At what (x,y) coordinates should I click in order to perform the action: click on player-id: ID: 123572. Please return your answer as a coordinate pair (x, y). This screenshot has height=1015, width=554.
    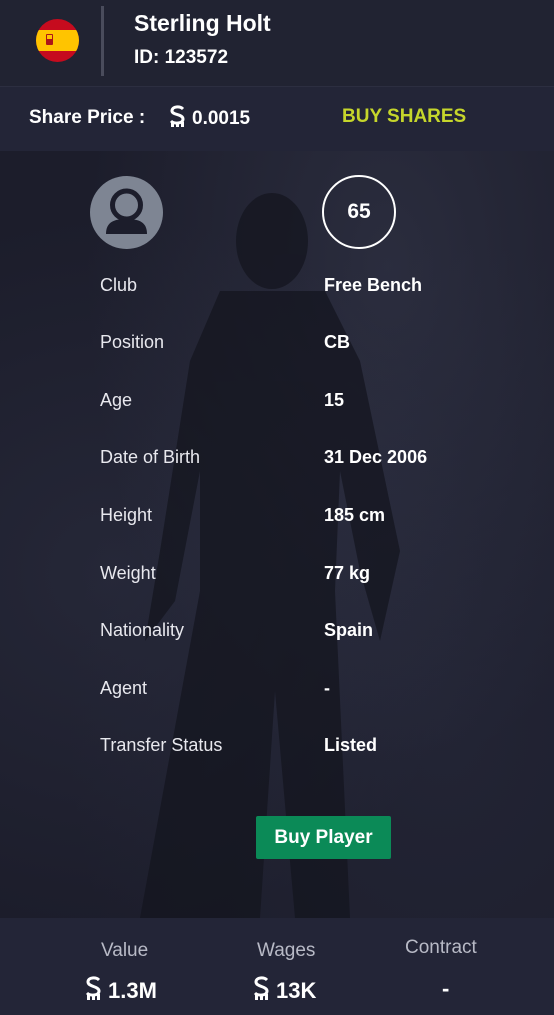
    Looking at the image, I should click on (181, 57).